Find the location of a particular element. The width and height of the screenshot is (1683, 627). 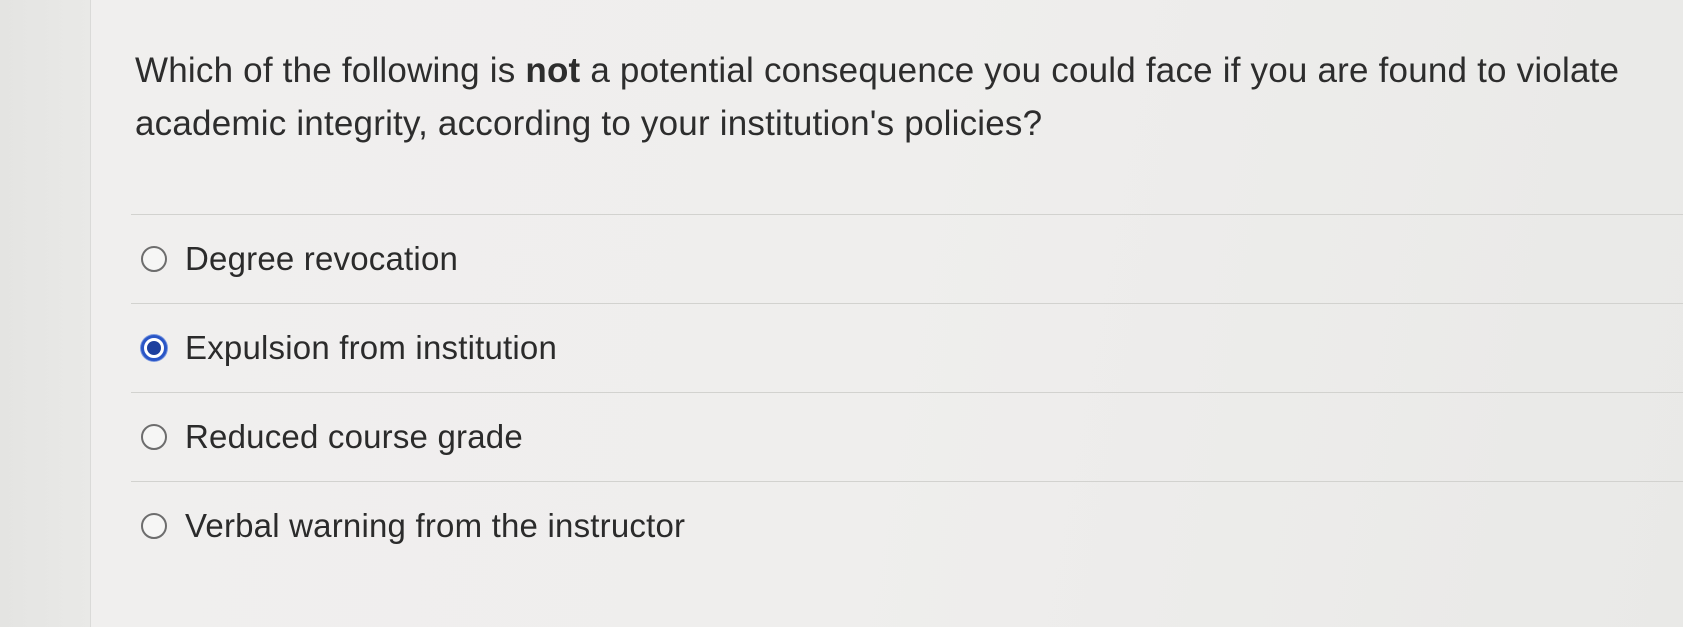

question-emphasis: not is located at coordinates (553, 70).